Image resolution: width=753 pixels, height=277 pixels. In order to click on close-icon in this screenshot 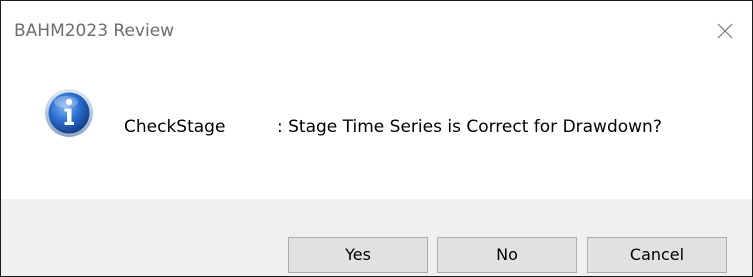, I will do `click(725, 31)`.